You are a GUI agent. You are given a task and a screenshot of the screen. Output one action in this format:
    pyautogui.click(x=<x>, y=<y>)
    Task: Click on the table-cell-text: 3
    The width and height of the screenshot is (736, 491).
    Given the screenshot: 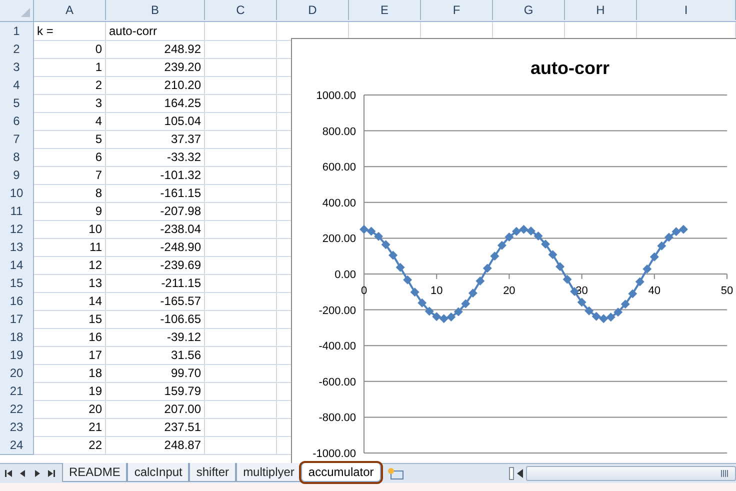 What is the action you would take?
    pyautogui.click(x=98, y=103)
    